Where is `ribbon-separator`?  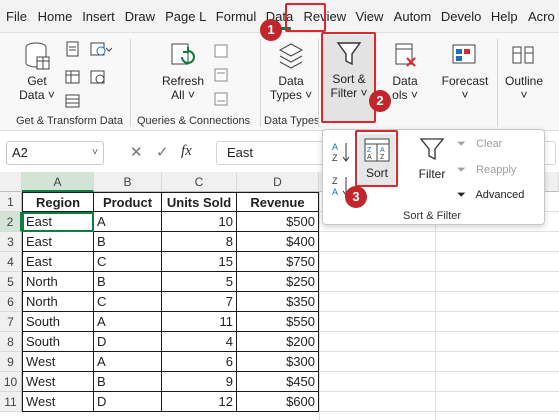 ribbon-separator is located at coordinates (260, 83).